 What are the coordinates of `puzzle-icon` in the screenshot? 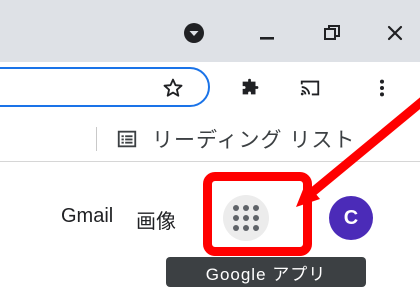 It's located at (250, 86).